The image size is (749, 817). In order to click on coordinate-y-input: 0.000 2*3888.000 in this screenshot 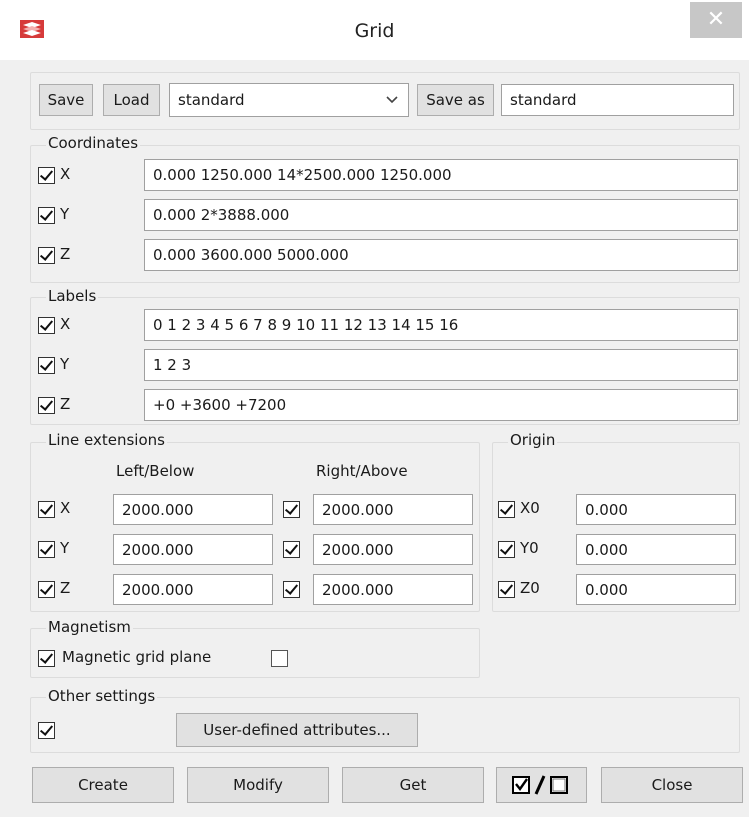, I will do `click(441, 215)`.